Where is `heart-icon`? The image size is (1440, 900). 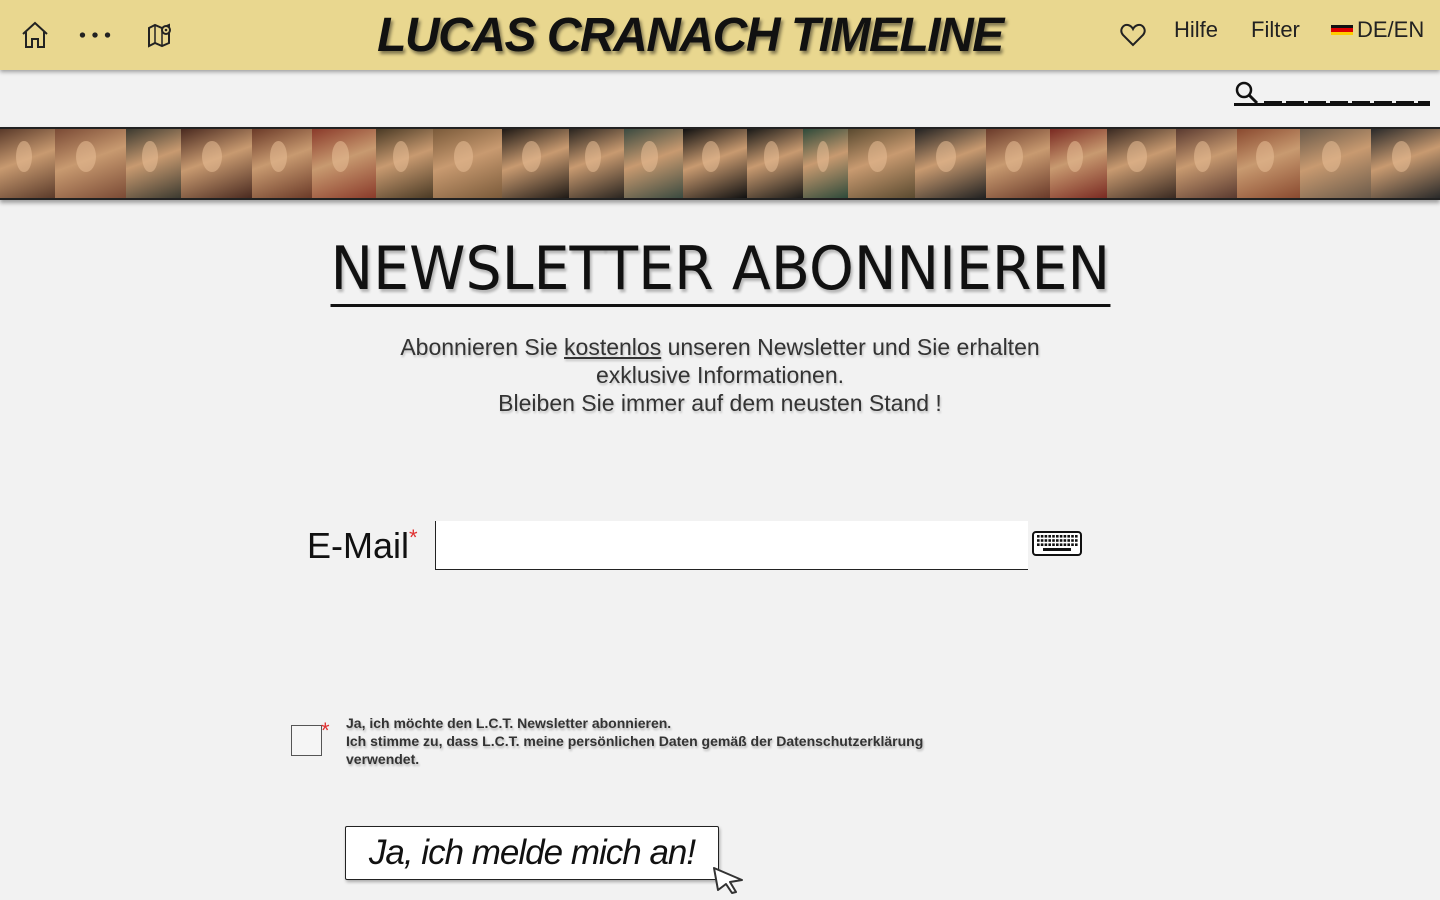 heart-icon is located at coordinates (1133, 35).